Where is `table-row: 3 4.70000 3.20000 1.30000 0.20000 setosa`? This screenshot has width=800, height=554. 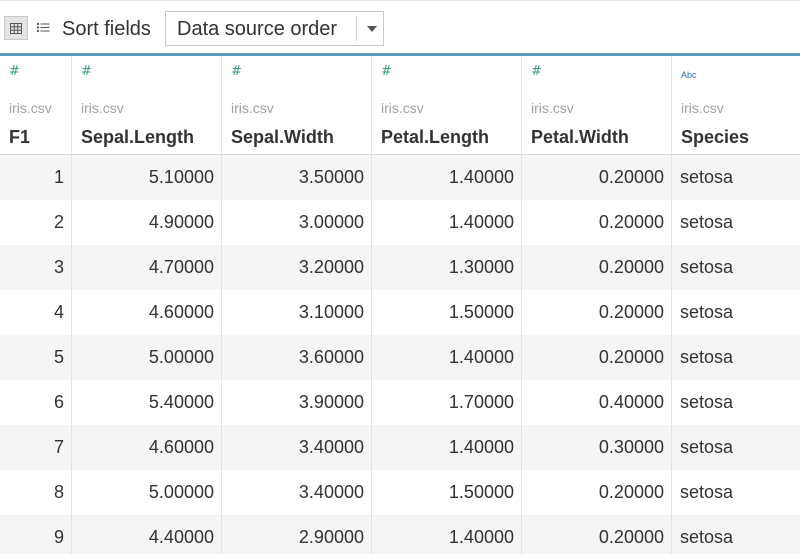 table-row: 3 4.70000 3.20000 1.30000 0.20000 setosa is located at coordinates (400, 267).